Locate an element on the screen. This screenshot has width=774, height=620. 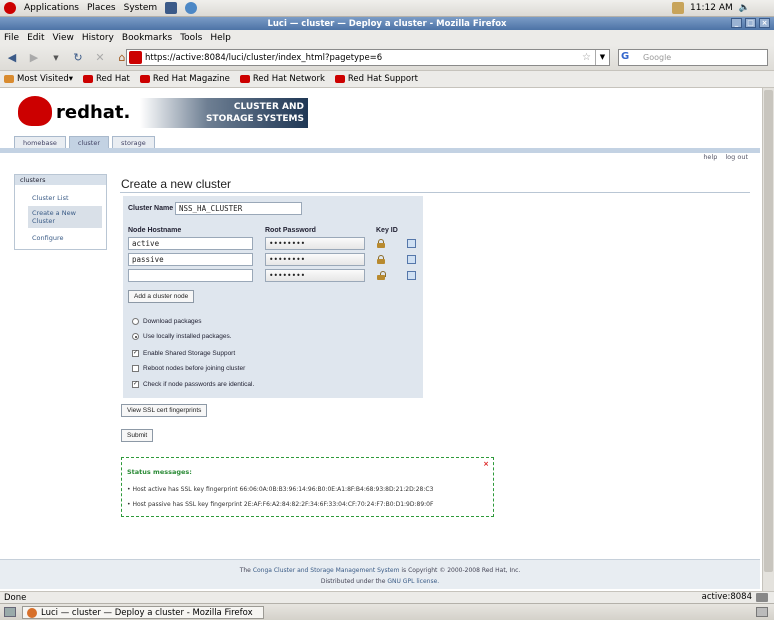
shadowman-logo-icon is located at coordinates (35, 111).